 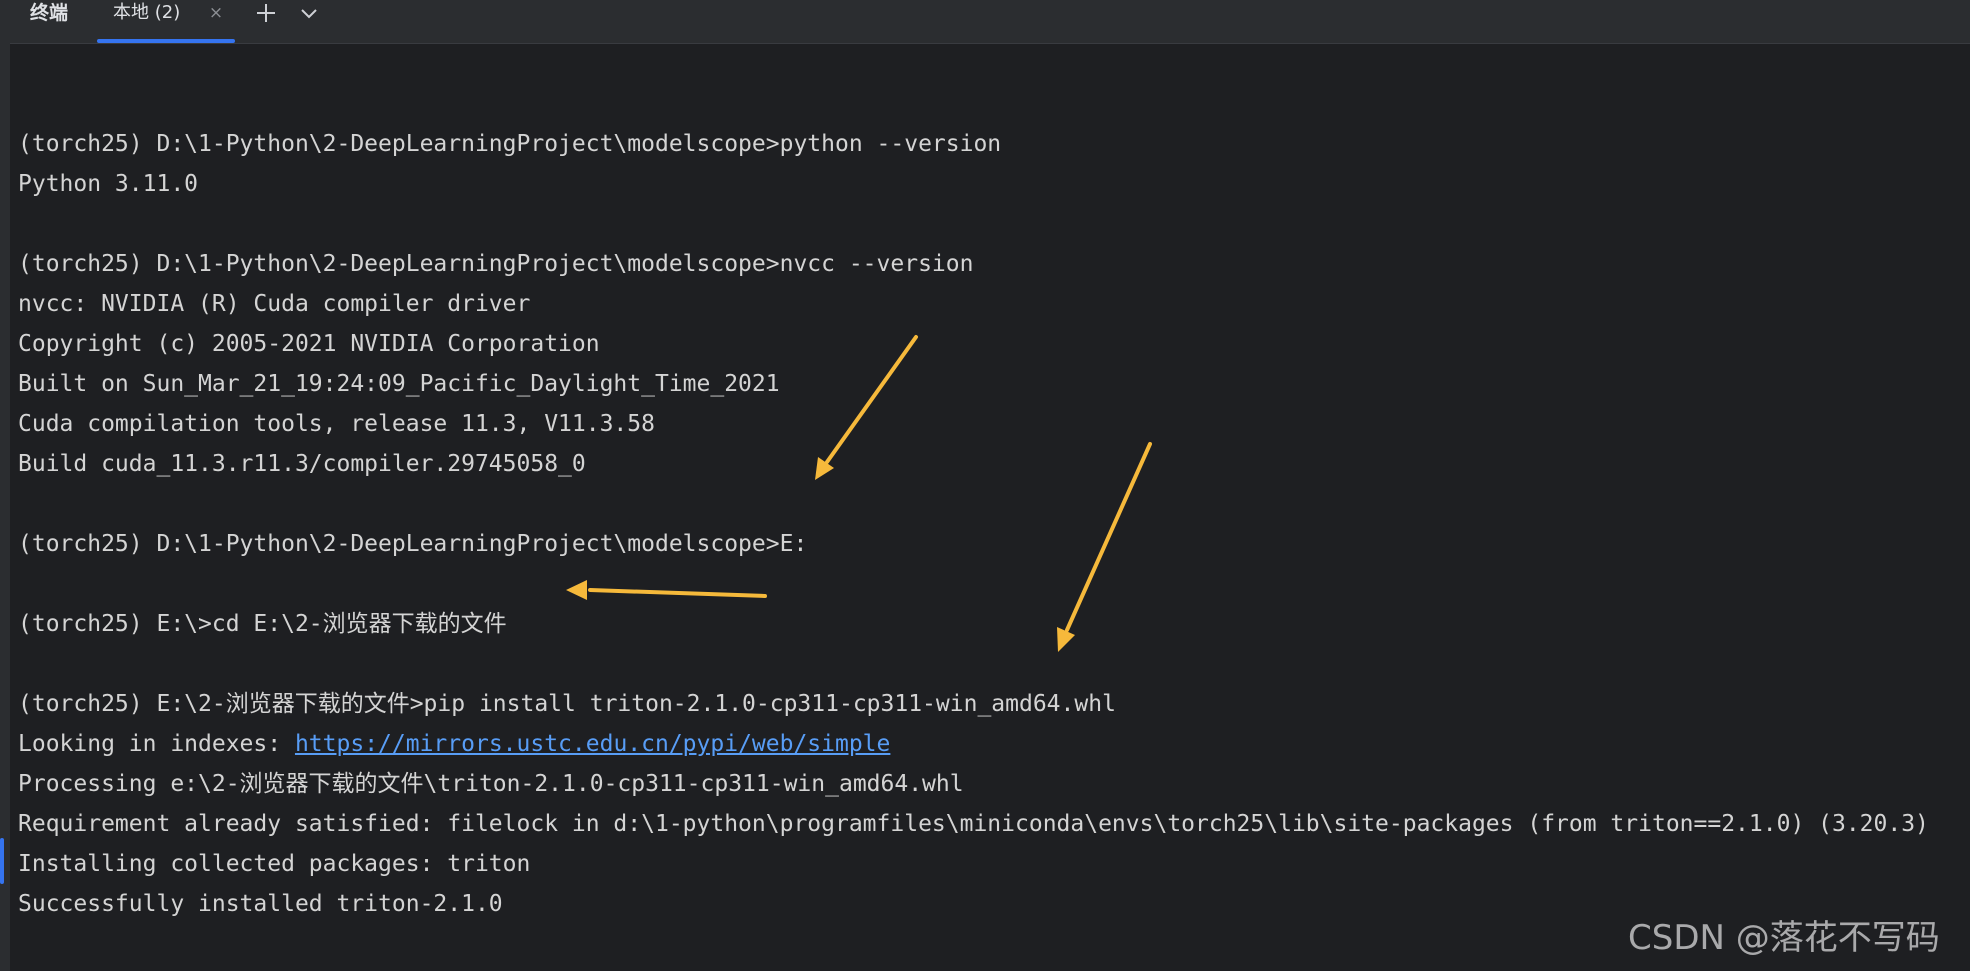 I want to click on terminal-line: (torch25) E:\>cd E:\2-浏览器下载的文件, so click(x=262, y=624).